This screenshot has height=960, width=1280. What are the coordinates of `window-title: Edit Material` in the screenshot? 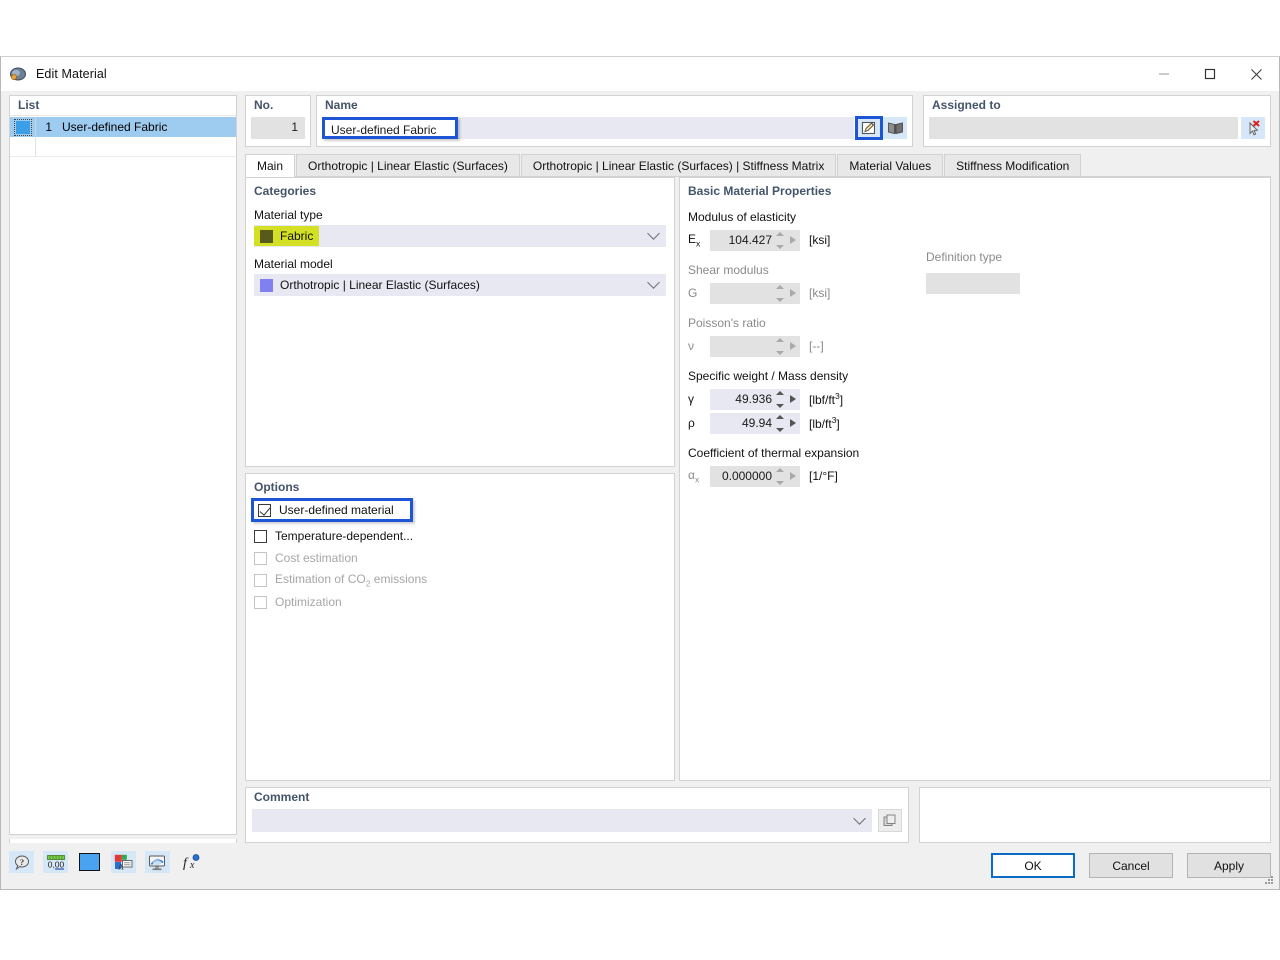 It's located at (71, 74).